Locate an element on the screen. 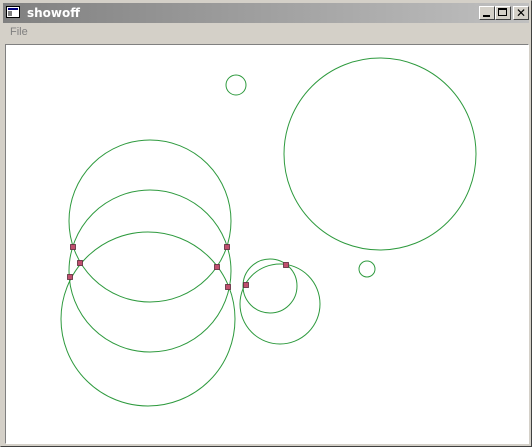 The width and height of the screenshot is (532, 447). close-icon: ✕ is located at coordinates (521, 13).